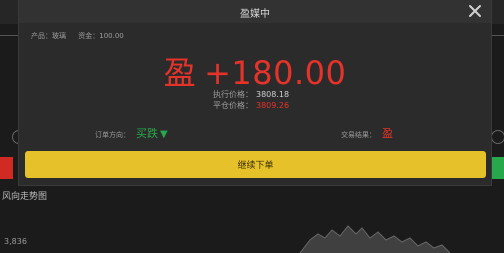 The image size is (504, 253). Describe the element at coordinates (358, 135) in the screenshot. I see `order-result-label: 交易结果：` at that location.